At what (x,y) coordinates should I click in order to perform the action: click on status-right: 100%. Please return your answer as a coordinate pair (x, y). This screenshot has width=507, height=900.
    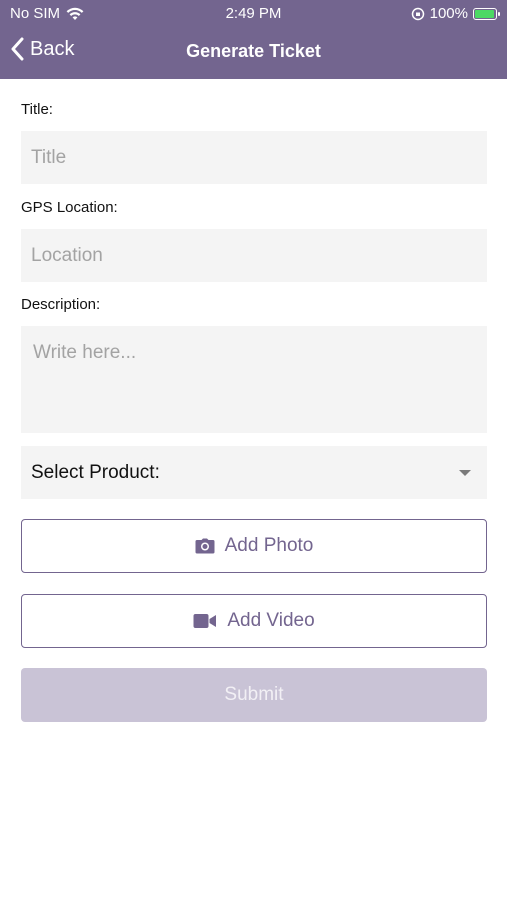
    Looking at the image, I should click on (455, 13).